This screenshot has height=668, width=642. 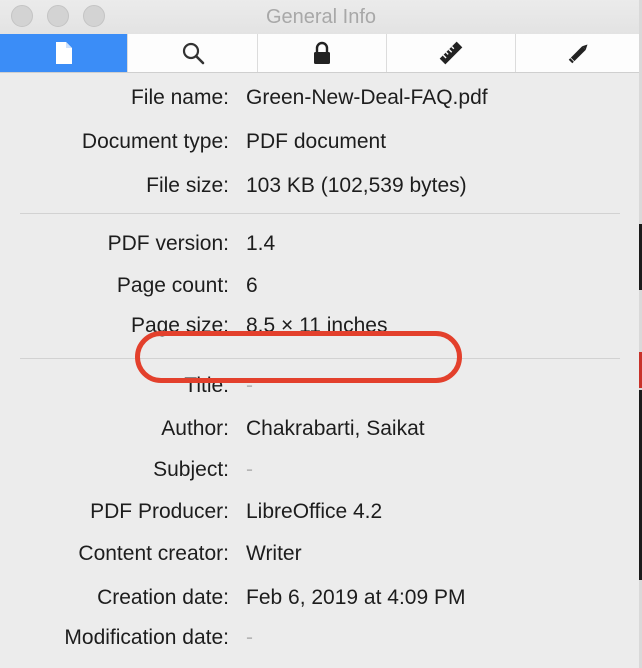 What do you see at coordinates (179, 97) in the screenshot?
I see `file-name-label: File name:` at bounding box center [179, 97].